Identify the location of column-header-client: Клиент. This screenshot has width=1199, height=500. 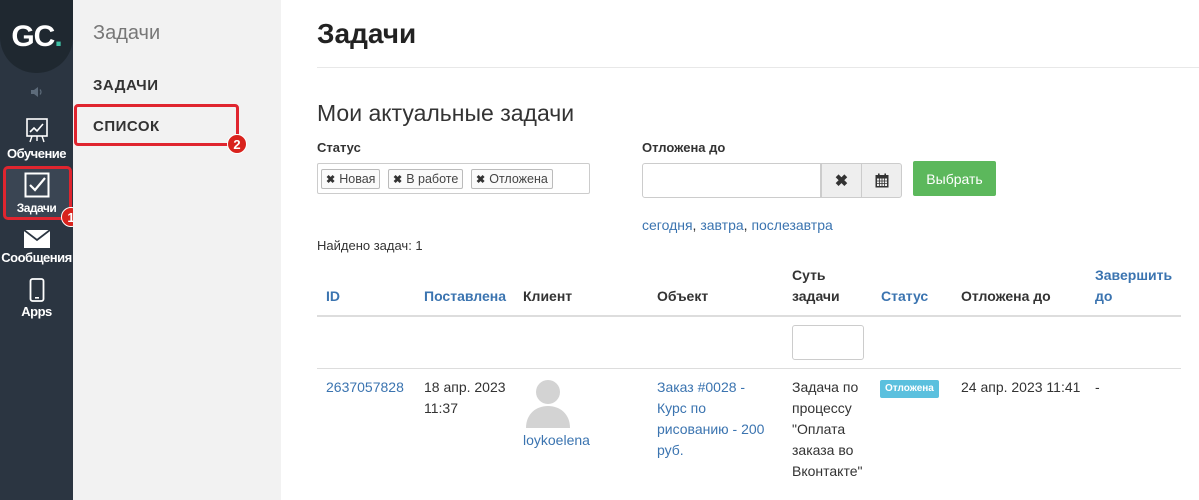
(548, 296).